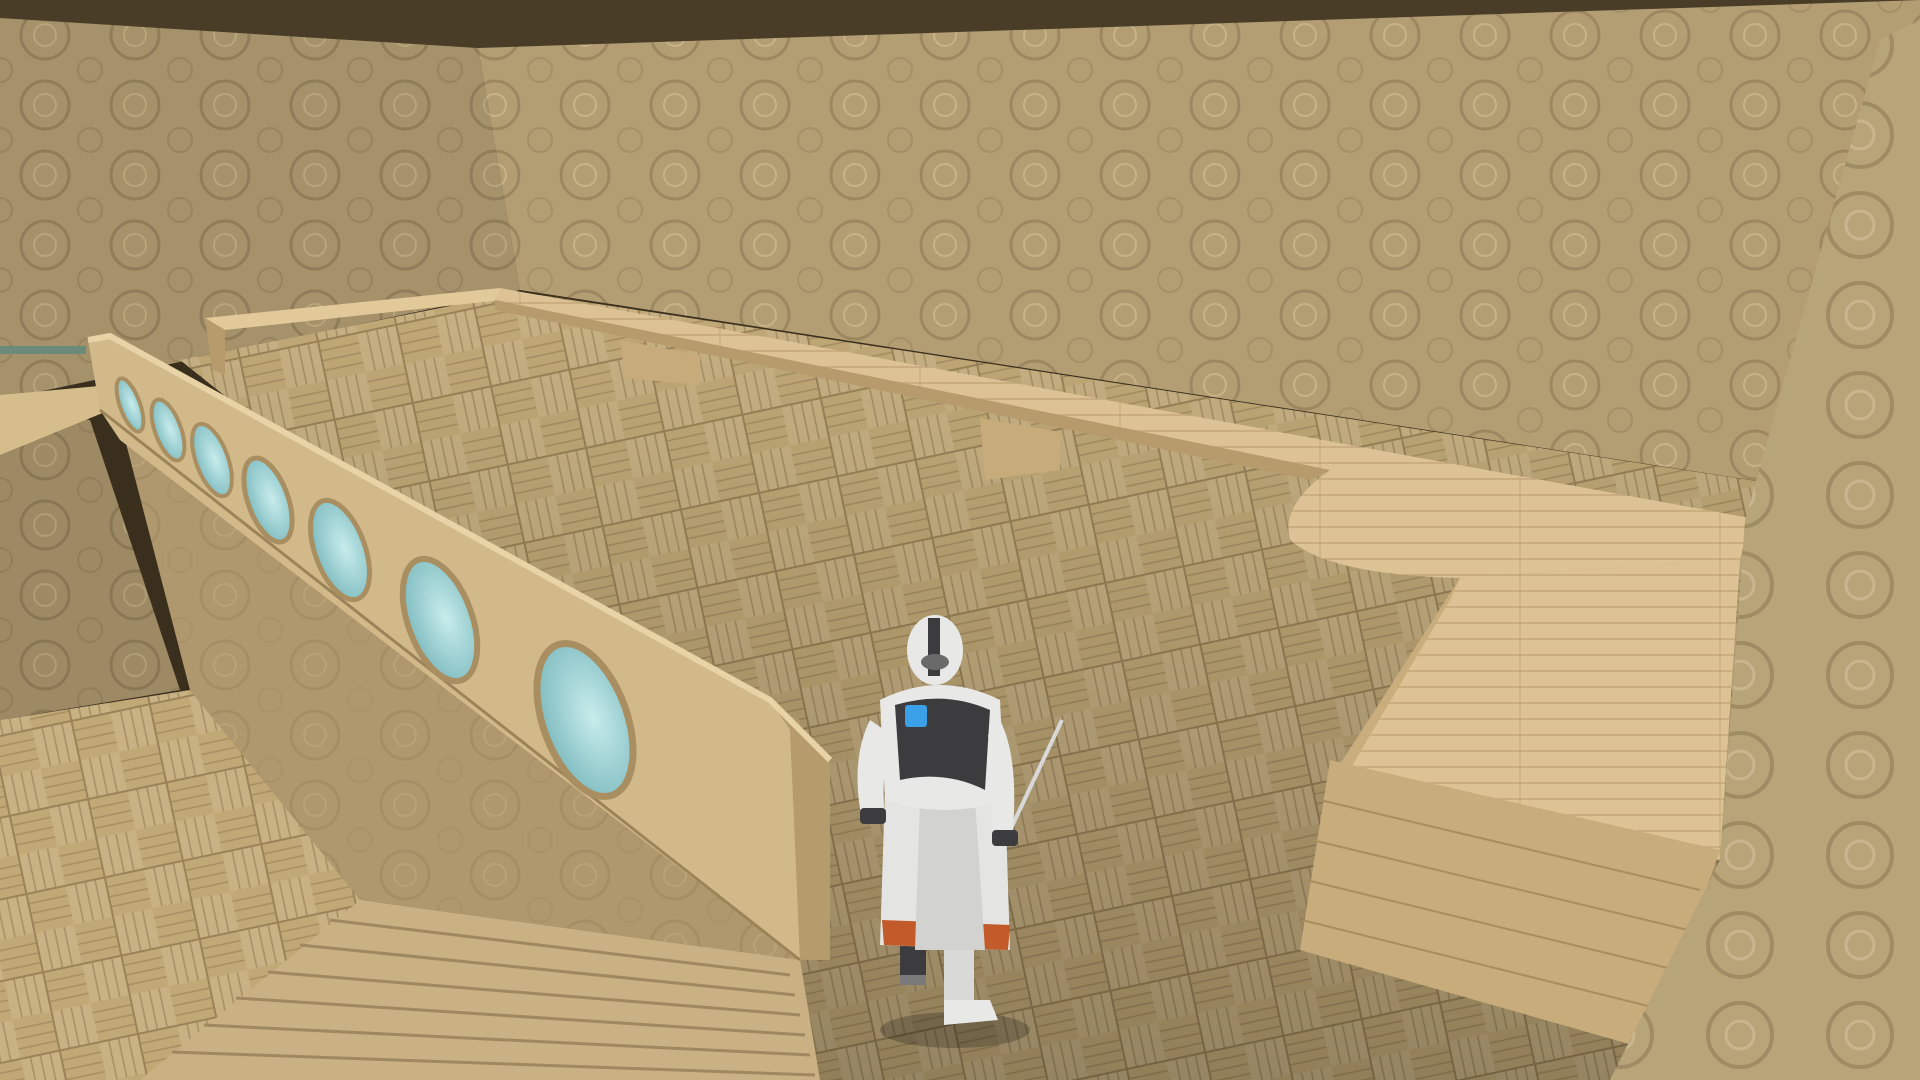 Image resolution: width=1920 pixels, height=1080 pixels. I want to click on pipe, so click(43, 350).